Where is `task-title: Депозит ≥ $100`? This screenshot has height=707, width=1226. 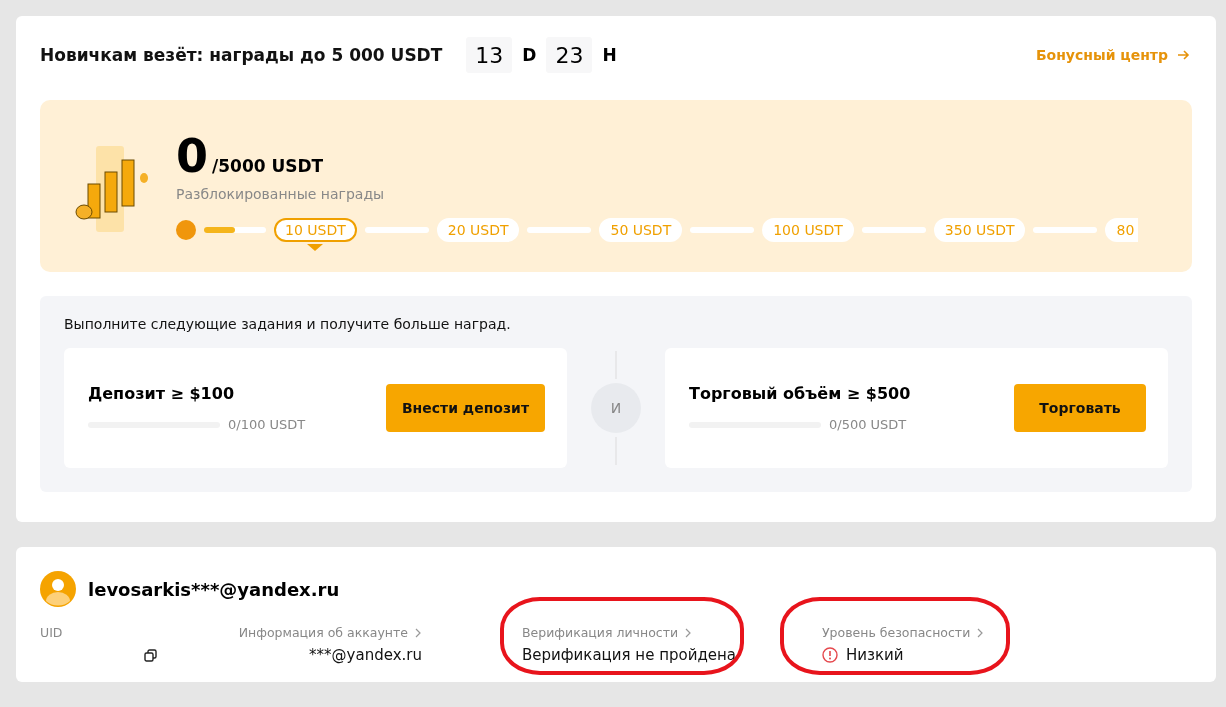
task-title: Депозит ≥ $100 is located at coordinates (161, 393).